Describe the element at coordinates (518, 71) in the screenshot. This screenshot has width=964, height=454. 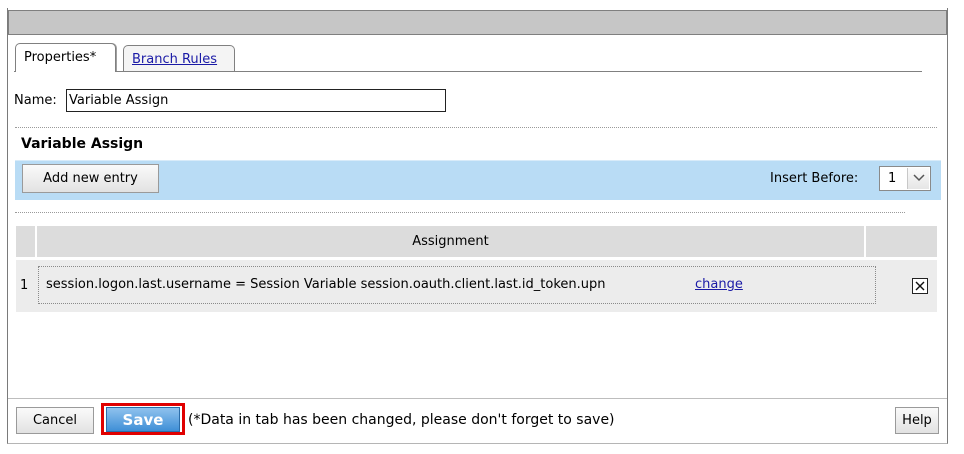
I see `tab-divider` at that location.